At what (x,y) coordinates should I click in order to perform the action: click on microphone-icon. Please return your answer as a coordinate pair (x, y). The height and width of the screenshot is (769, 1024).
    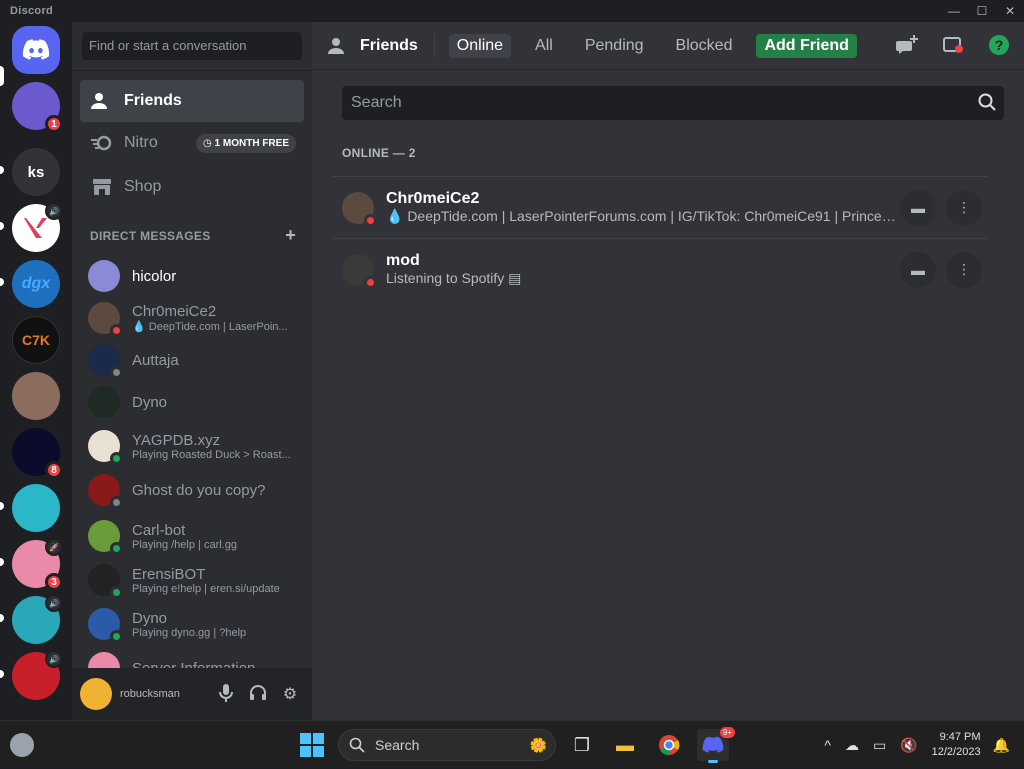
    Looking at the image, I should click on (226, 694).